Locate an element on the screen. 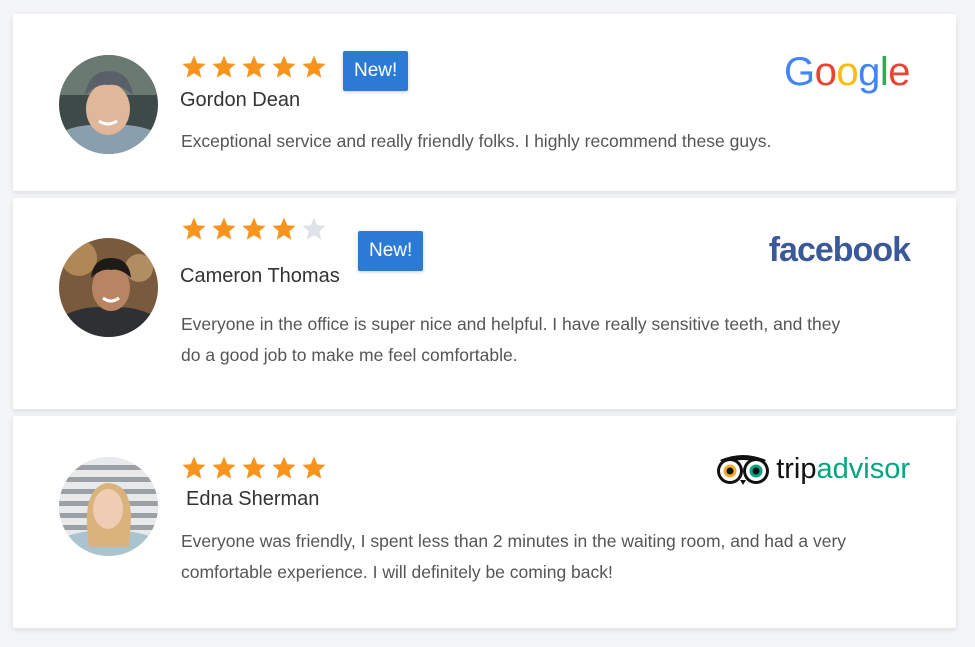 The image size is (975, 647). star-empty-icon is located at coordinates (314, 229).